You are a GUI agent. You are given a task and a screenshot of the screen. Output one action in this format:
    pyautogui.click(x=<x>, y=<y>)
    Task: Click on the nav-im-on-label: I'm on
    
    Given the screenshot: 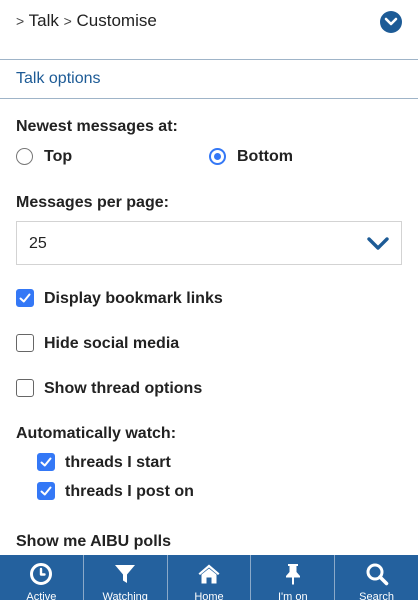 What is the action you would take?
    pyautogui.click(x=292, y=595)
    